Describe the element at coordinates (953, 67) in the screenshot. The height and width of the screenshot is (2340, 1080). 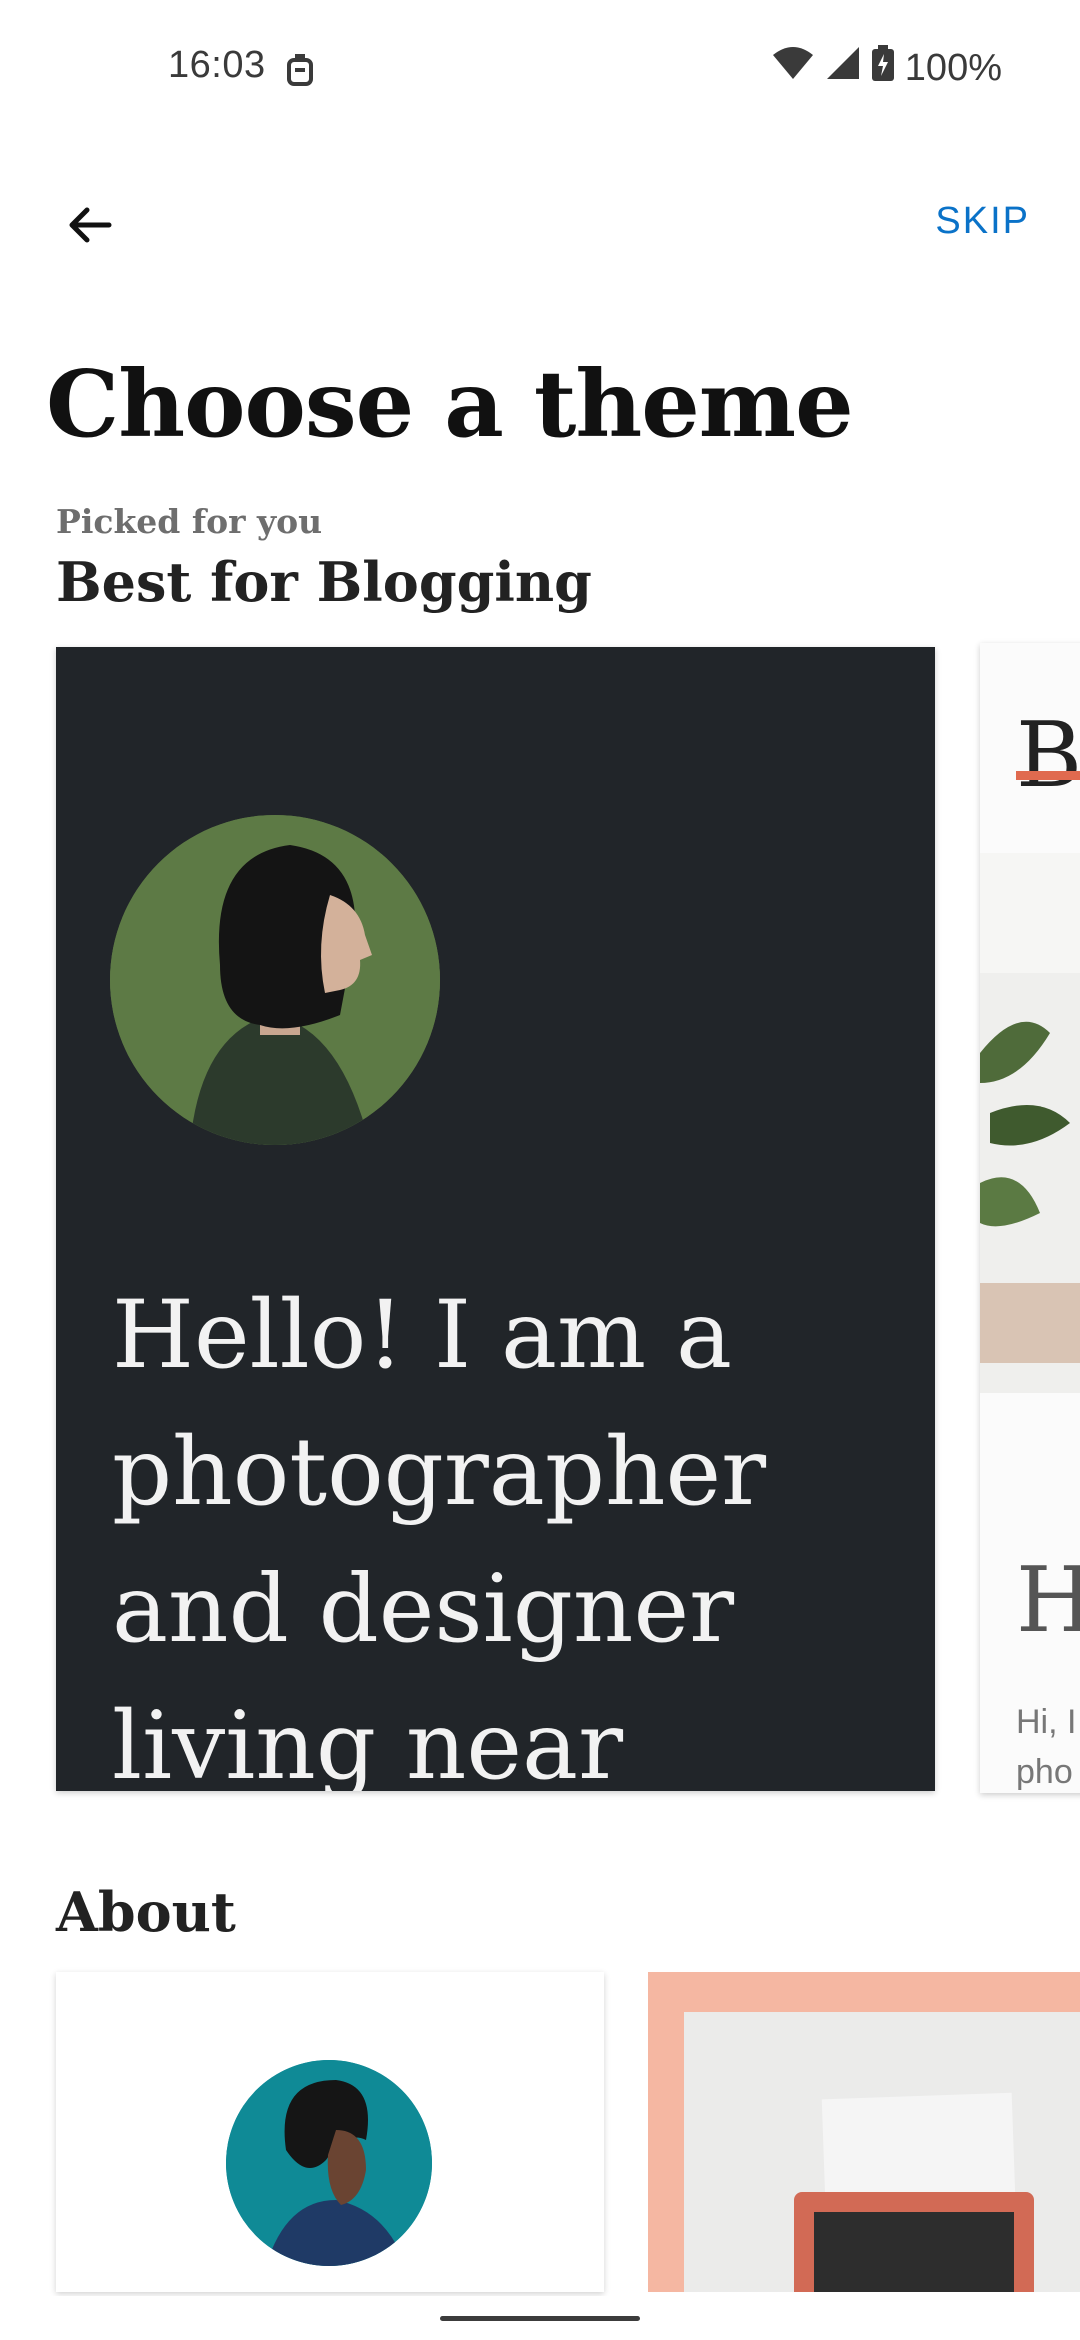
I see `battery-text: 100%` at that location.